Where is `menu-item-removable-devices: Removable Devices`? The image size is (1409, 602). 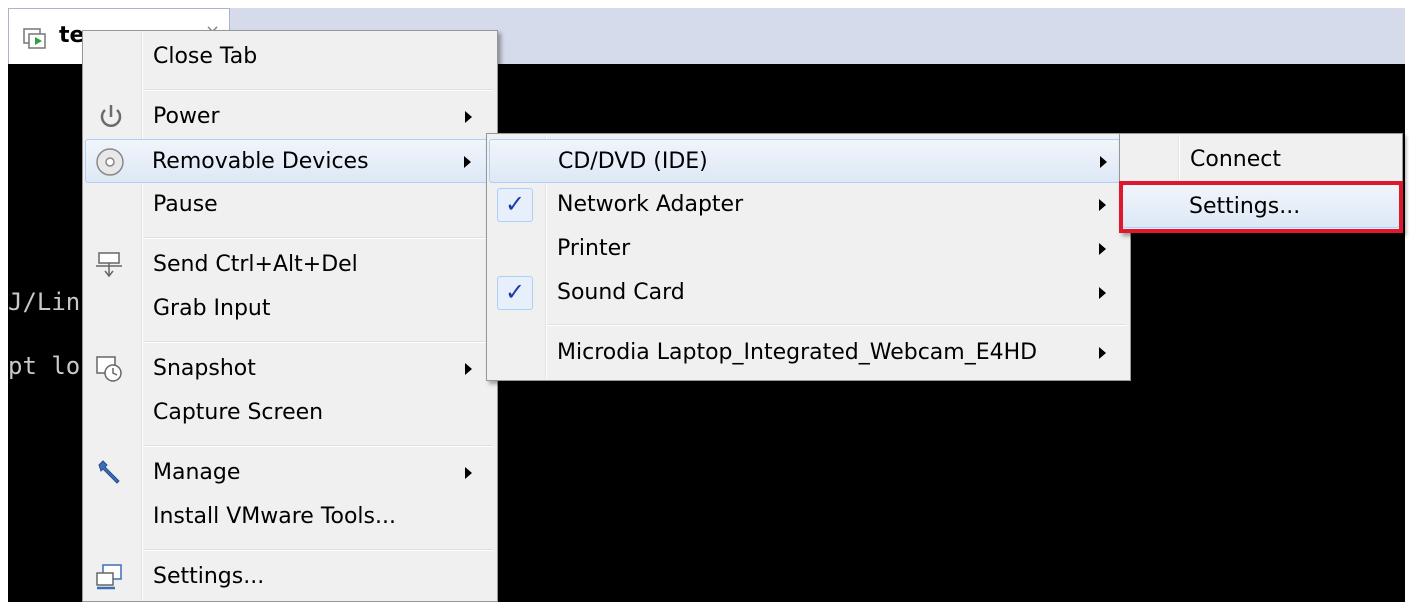 menu-item-removable-devices: Removable Devices is located at coordinates (290, 161).